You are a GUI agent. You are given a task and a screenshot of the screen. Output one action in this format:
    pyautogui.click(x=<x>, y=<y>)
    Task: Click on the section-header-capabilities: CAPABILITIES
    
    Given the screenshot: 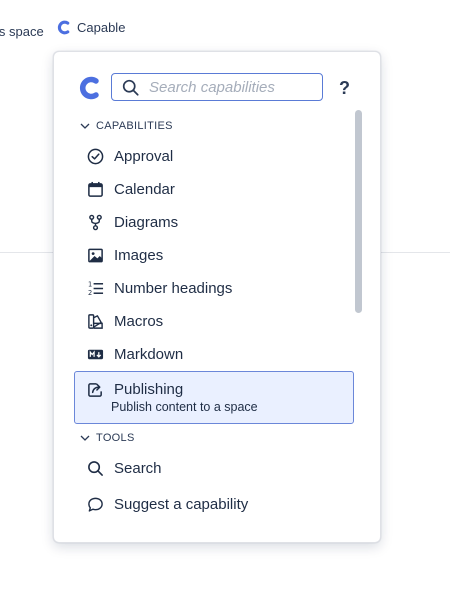 What is the action you would take?
    pyautogui.click(x=214, y=126)
    